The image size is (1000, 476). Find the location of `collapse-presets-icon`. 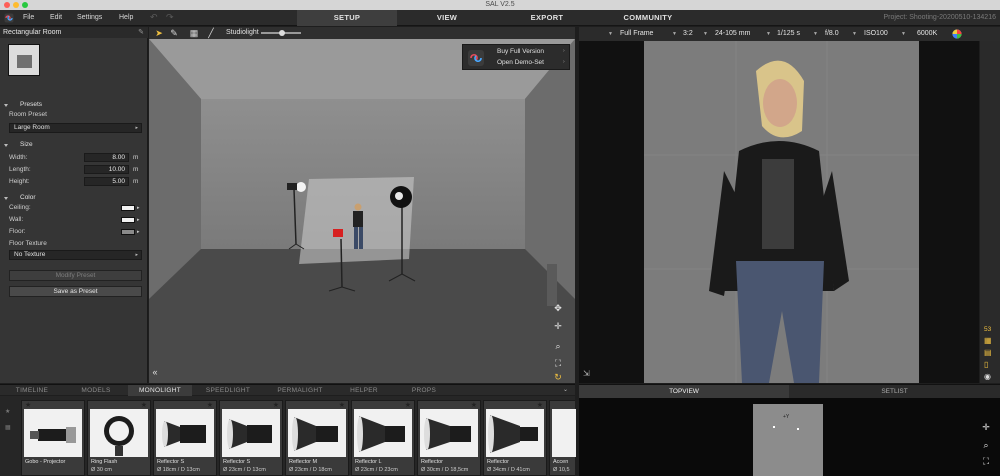

collapse-presets-icon is located at coordinates (6, 105).